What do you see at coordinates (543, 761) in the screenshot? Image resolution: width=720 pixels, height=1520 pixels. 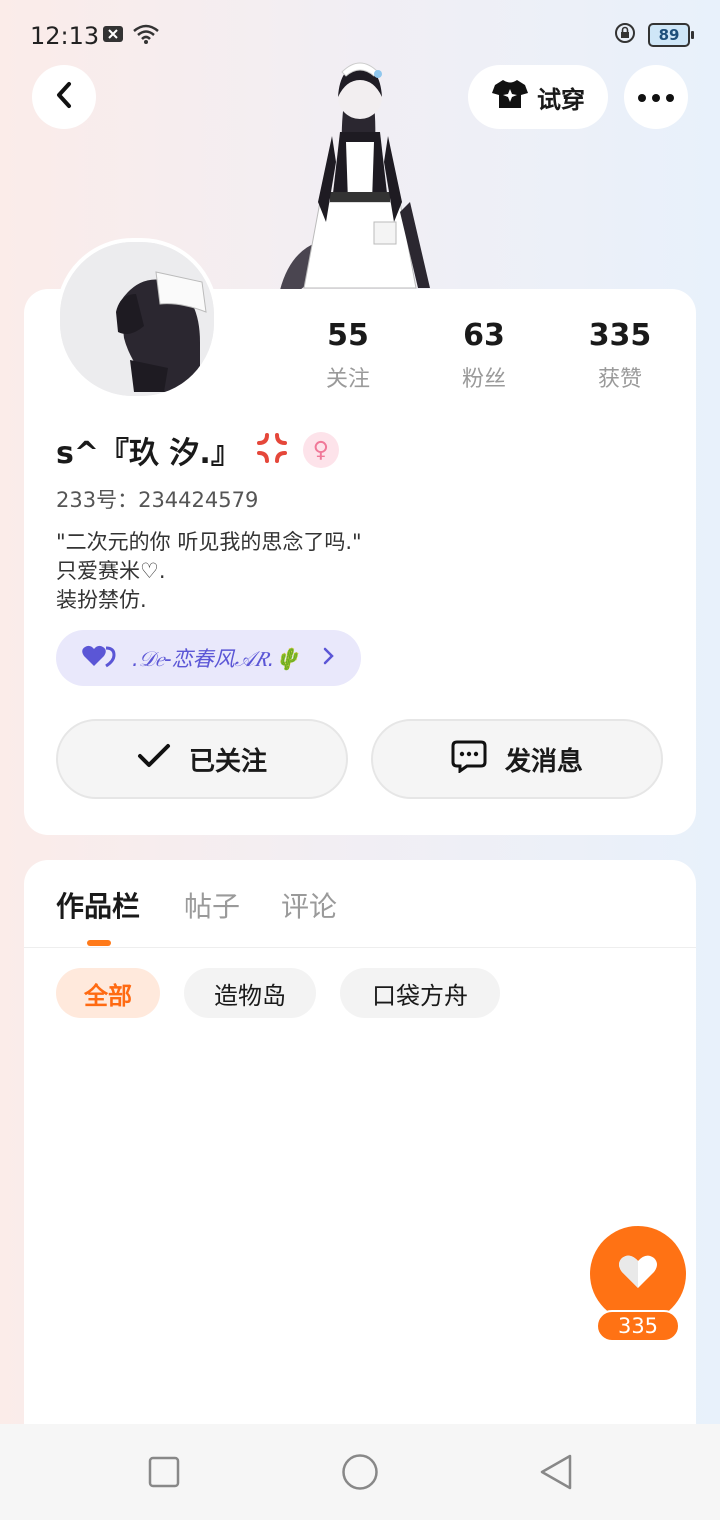 I see `message-label: 发消息` at bounding box center [543, 761].